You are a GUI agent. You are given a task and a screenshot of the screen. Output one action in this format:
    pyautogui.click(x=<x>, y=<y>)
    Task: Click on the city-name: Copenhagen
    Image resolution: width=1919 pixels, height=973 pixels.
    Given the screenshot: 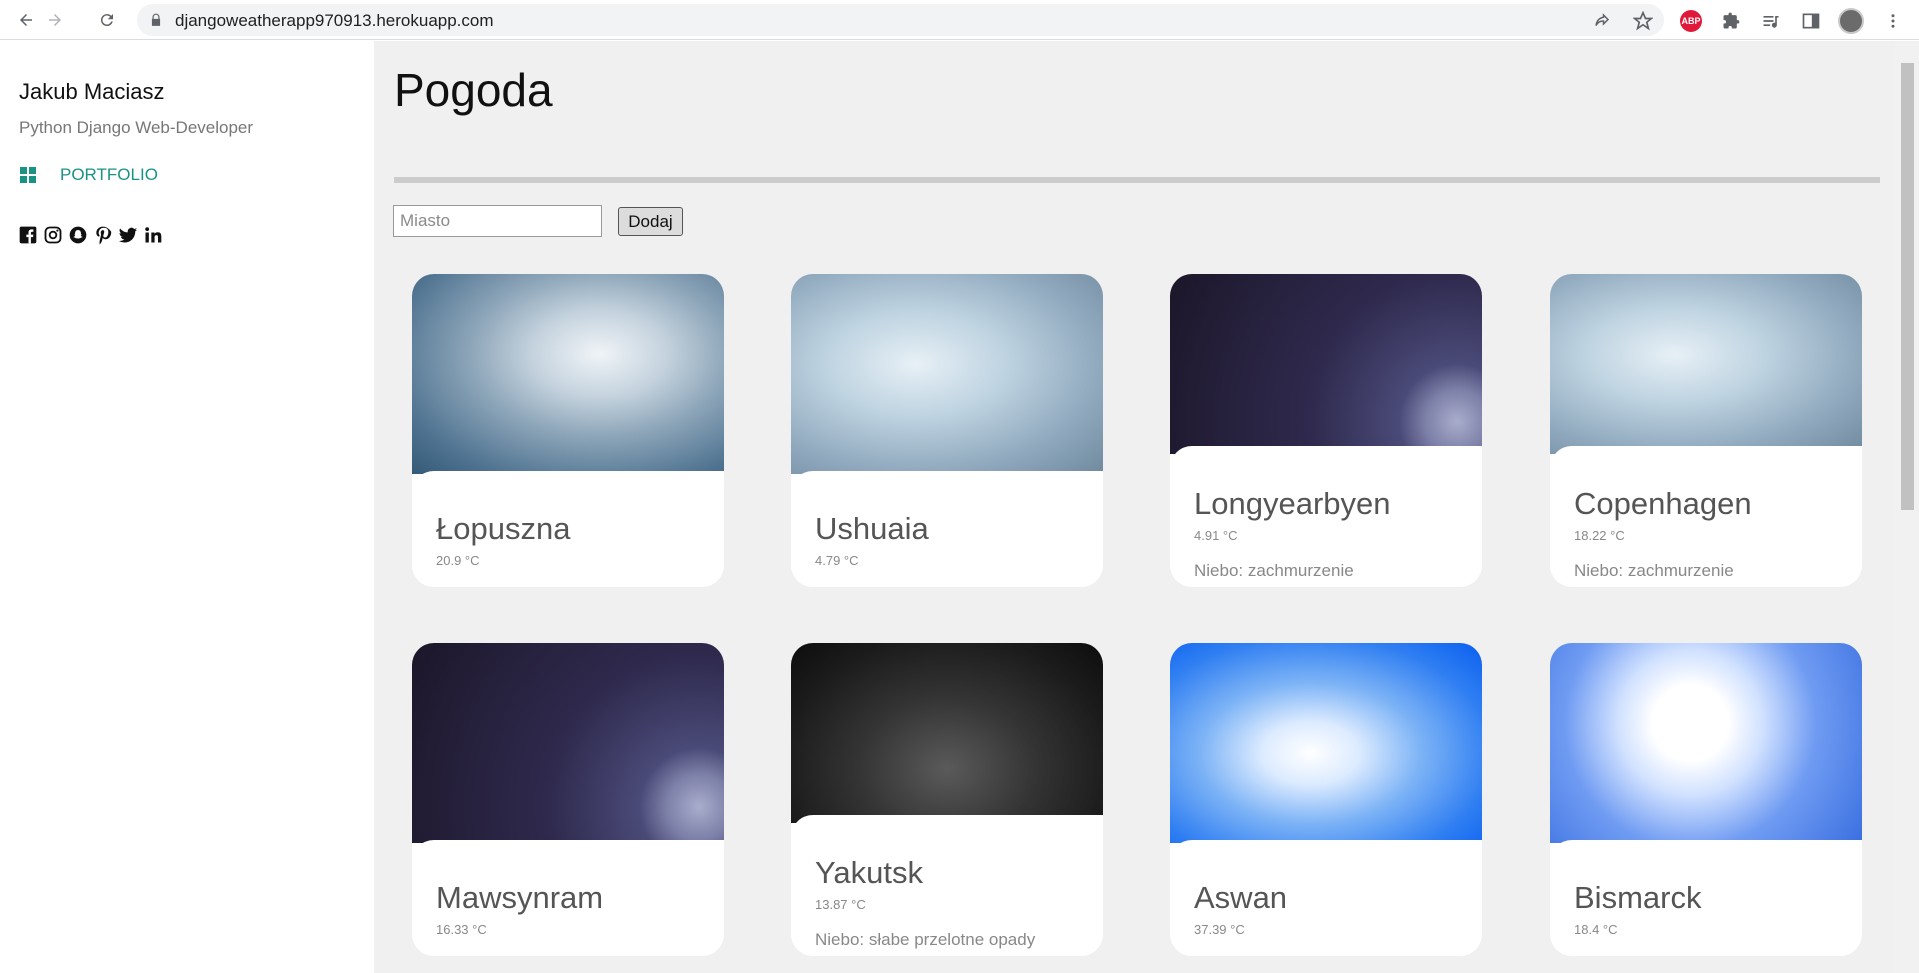 What is the action you would take?
    pyautogui.click(x=1663, y=503)
    